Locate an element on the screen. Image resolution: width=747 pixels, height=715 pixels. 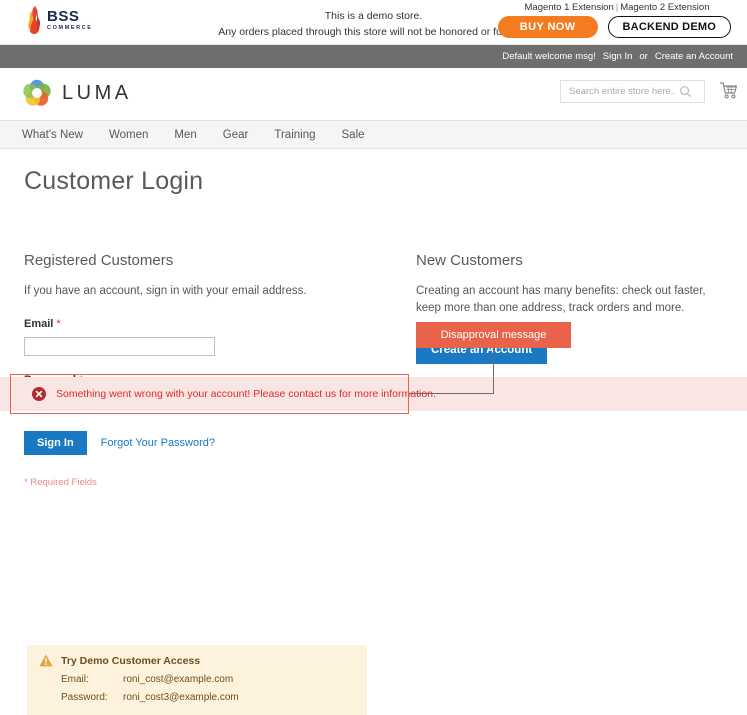
search-icon is located at coordinates (685, 91).